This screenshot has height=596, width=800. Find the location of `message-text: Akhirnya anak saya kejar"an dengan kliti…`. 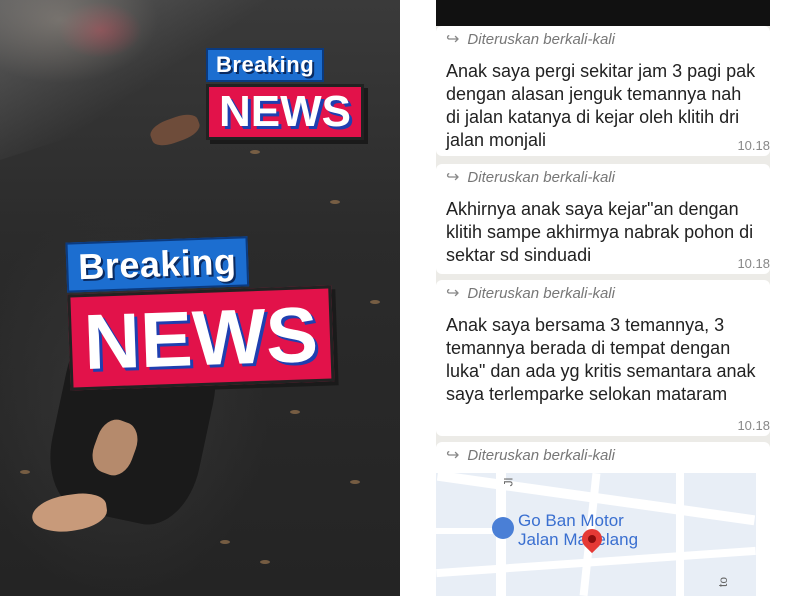

message-text: Akhirnya anak saya kejar"an dengan kliti… is located at coordinates (600, 232).